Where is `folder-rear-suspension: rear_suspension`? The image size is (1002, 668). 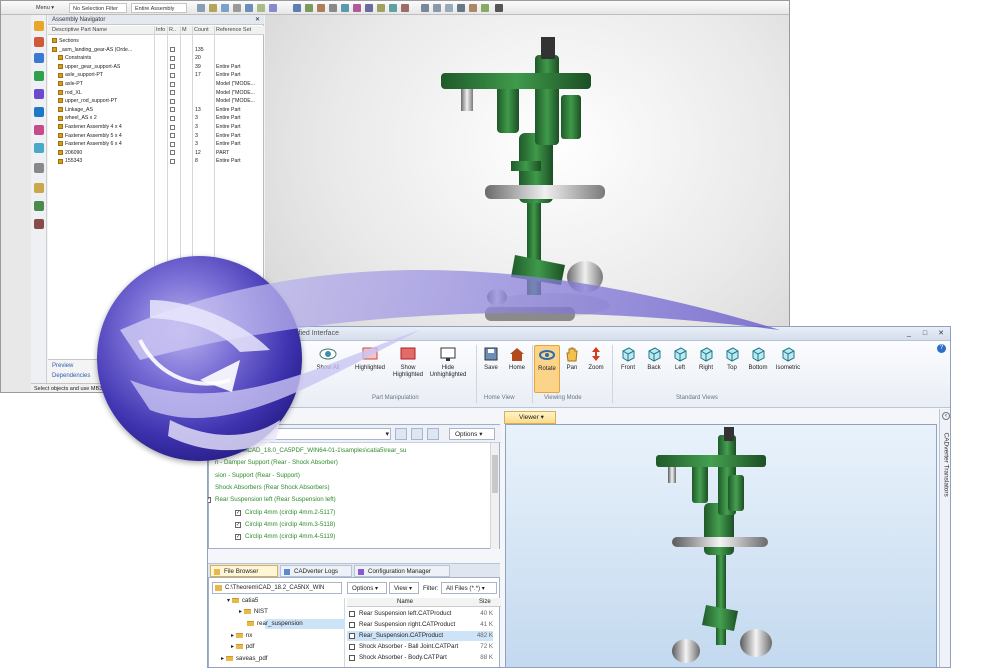 folder-rear-suspension: rear_suspension is located at coordinates (275, 623).